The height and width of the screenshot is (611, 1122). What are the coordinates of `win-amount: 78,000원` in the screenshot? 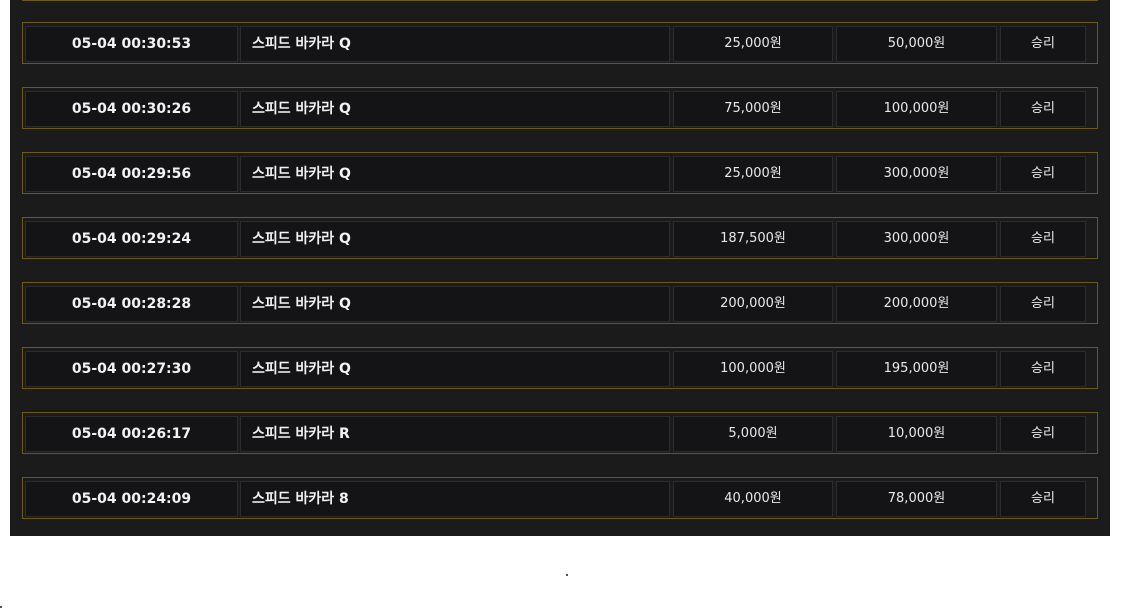 It's located at (916, 499).